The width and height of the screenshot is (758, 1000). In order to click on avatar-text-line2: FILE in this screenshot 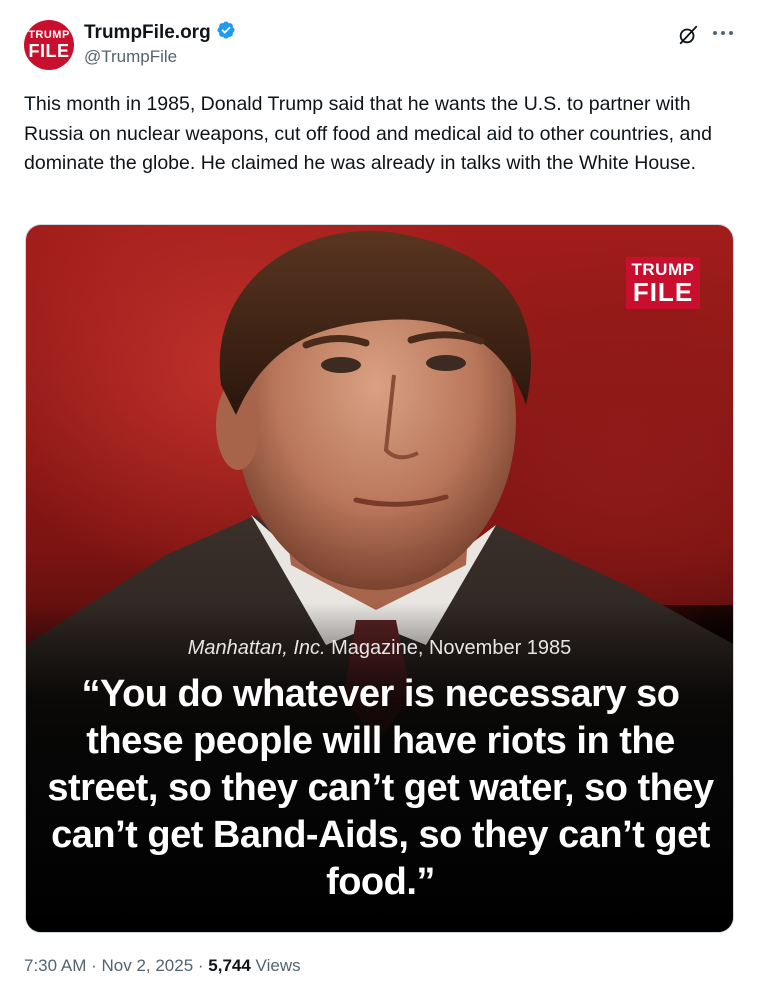, I will do `click(49, 51)`.